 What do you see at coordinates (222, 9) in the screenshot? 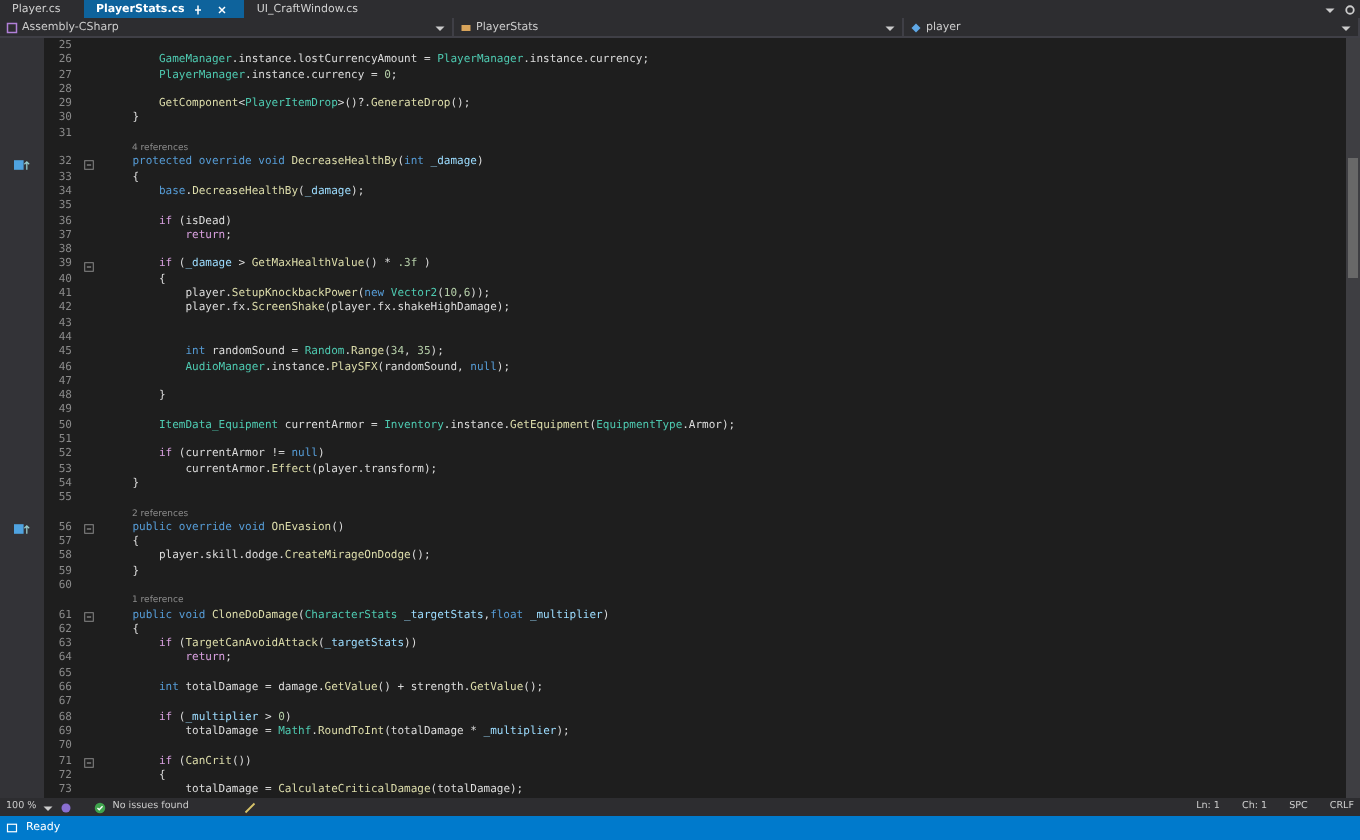
I see `close-icon` at bounding box center [222, 9].